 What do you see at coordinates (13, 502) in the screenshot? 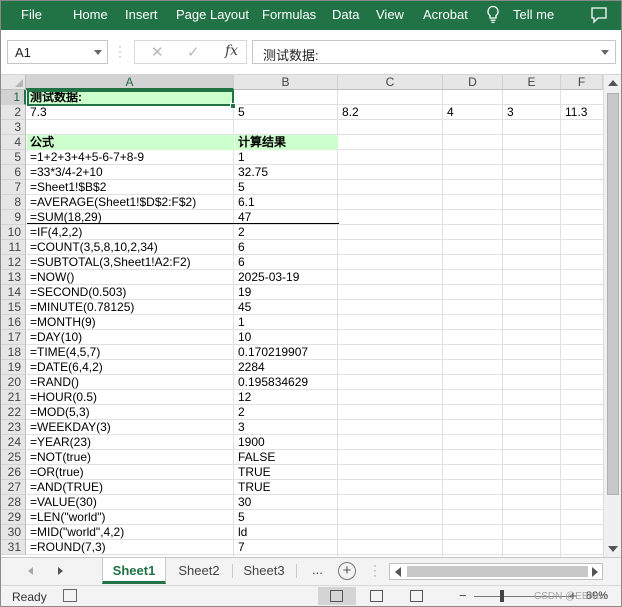
I see `row-header-28: 28` at bounding box center [13, 502].